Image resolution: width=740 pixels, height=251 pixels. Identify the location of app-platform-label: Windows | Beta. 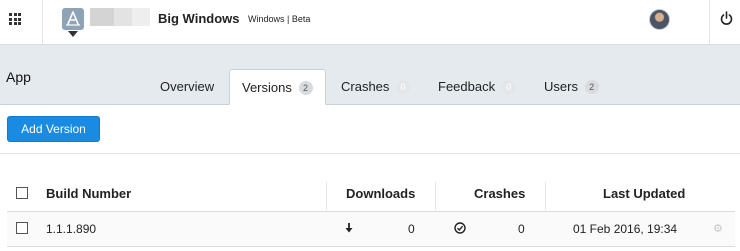
(279, 19).